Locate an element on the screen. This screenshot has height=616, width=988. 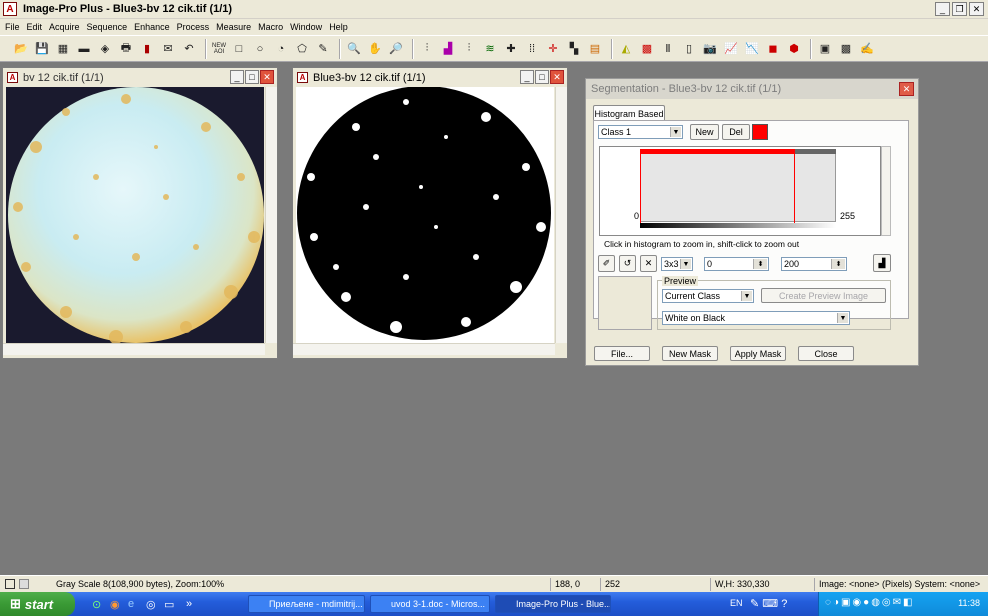
polygon-icon: ⬠ is located at coordinates (302, 49).